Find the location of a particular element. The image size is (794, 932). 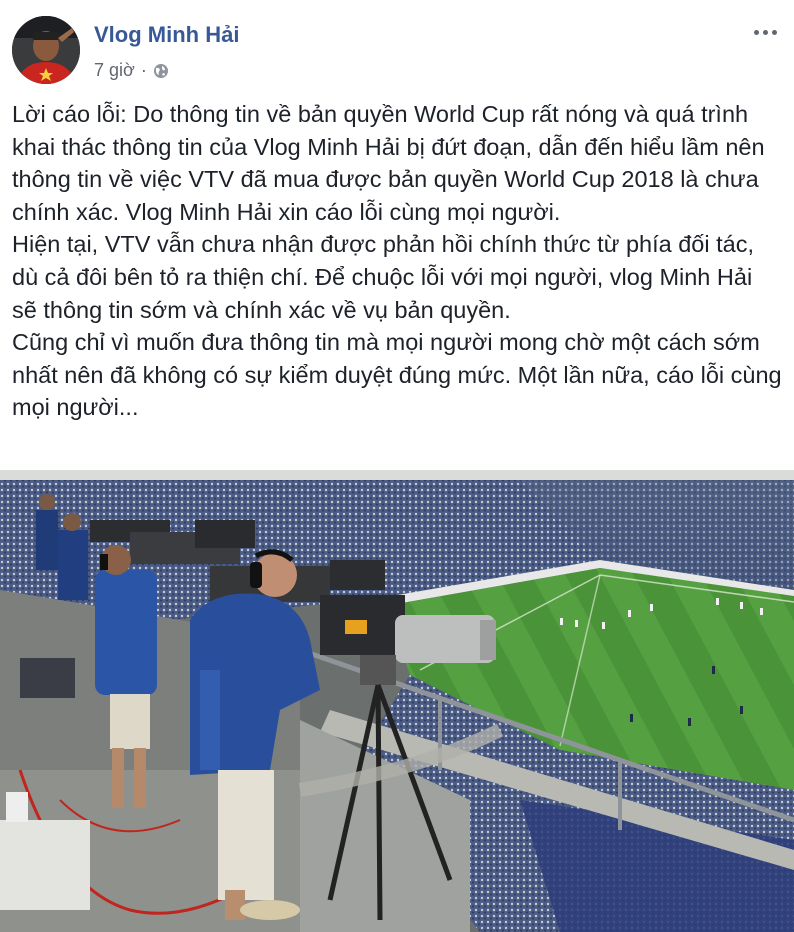

author-name: Vlog Minh Hải is located at coordinates (166, 35).